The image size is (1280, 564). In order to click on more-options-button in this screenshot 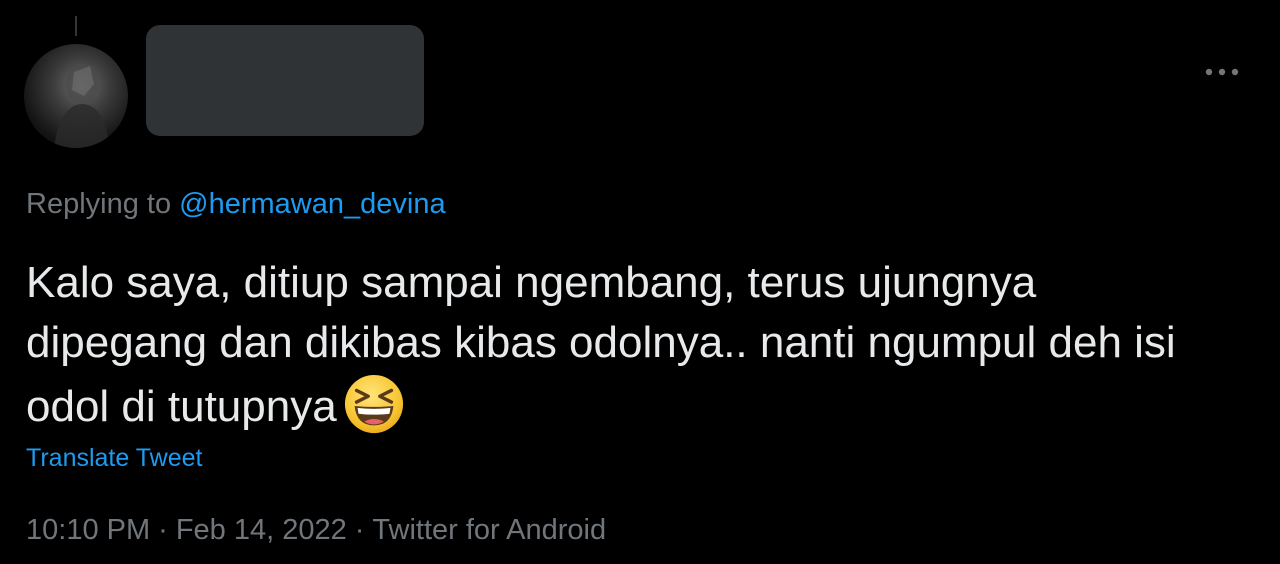, I will do `click(1222, 72)`.